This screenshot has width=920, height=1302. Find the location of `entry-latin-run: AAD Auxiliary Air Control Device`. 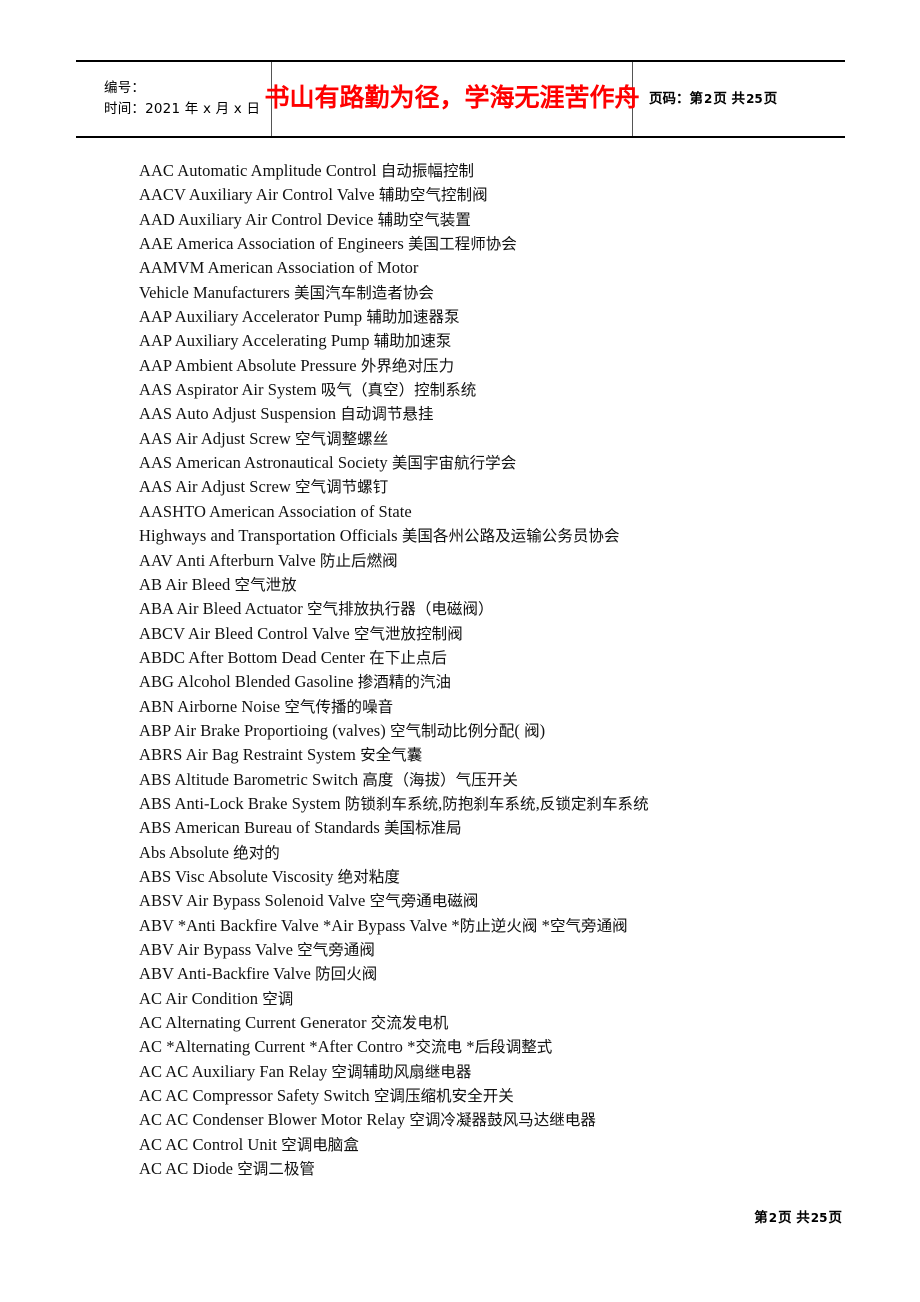

entry-latin-run: AAD Auxiliary Air Control Device is located at coordinates (258, 219).